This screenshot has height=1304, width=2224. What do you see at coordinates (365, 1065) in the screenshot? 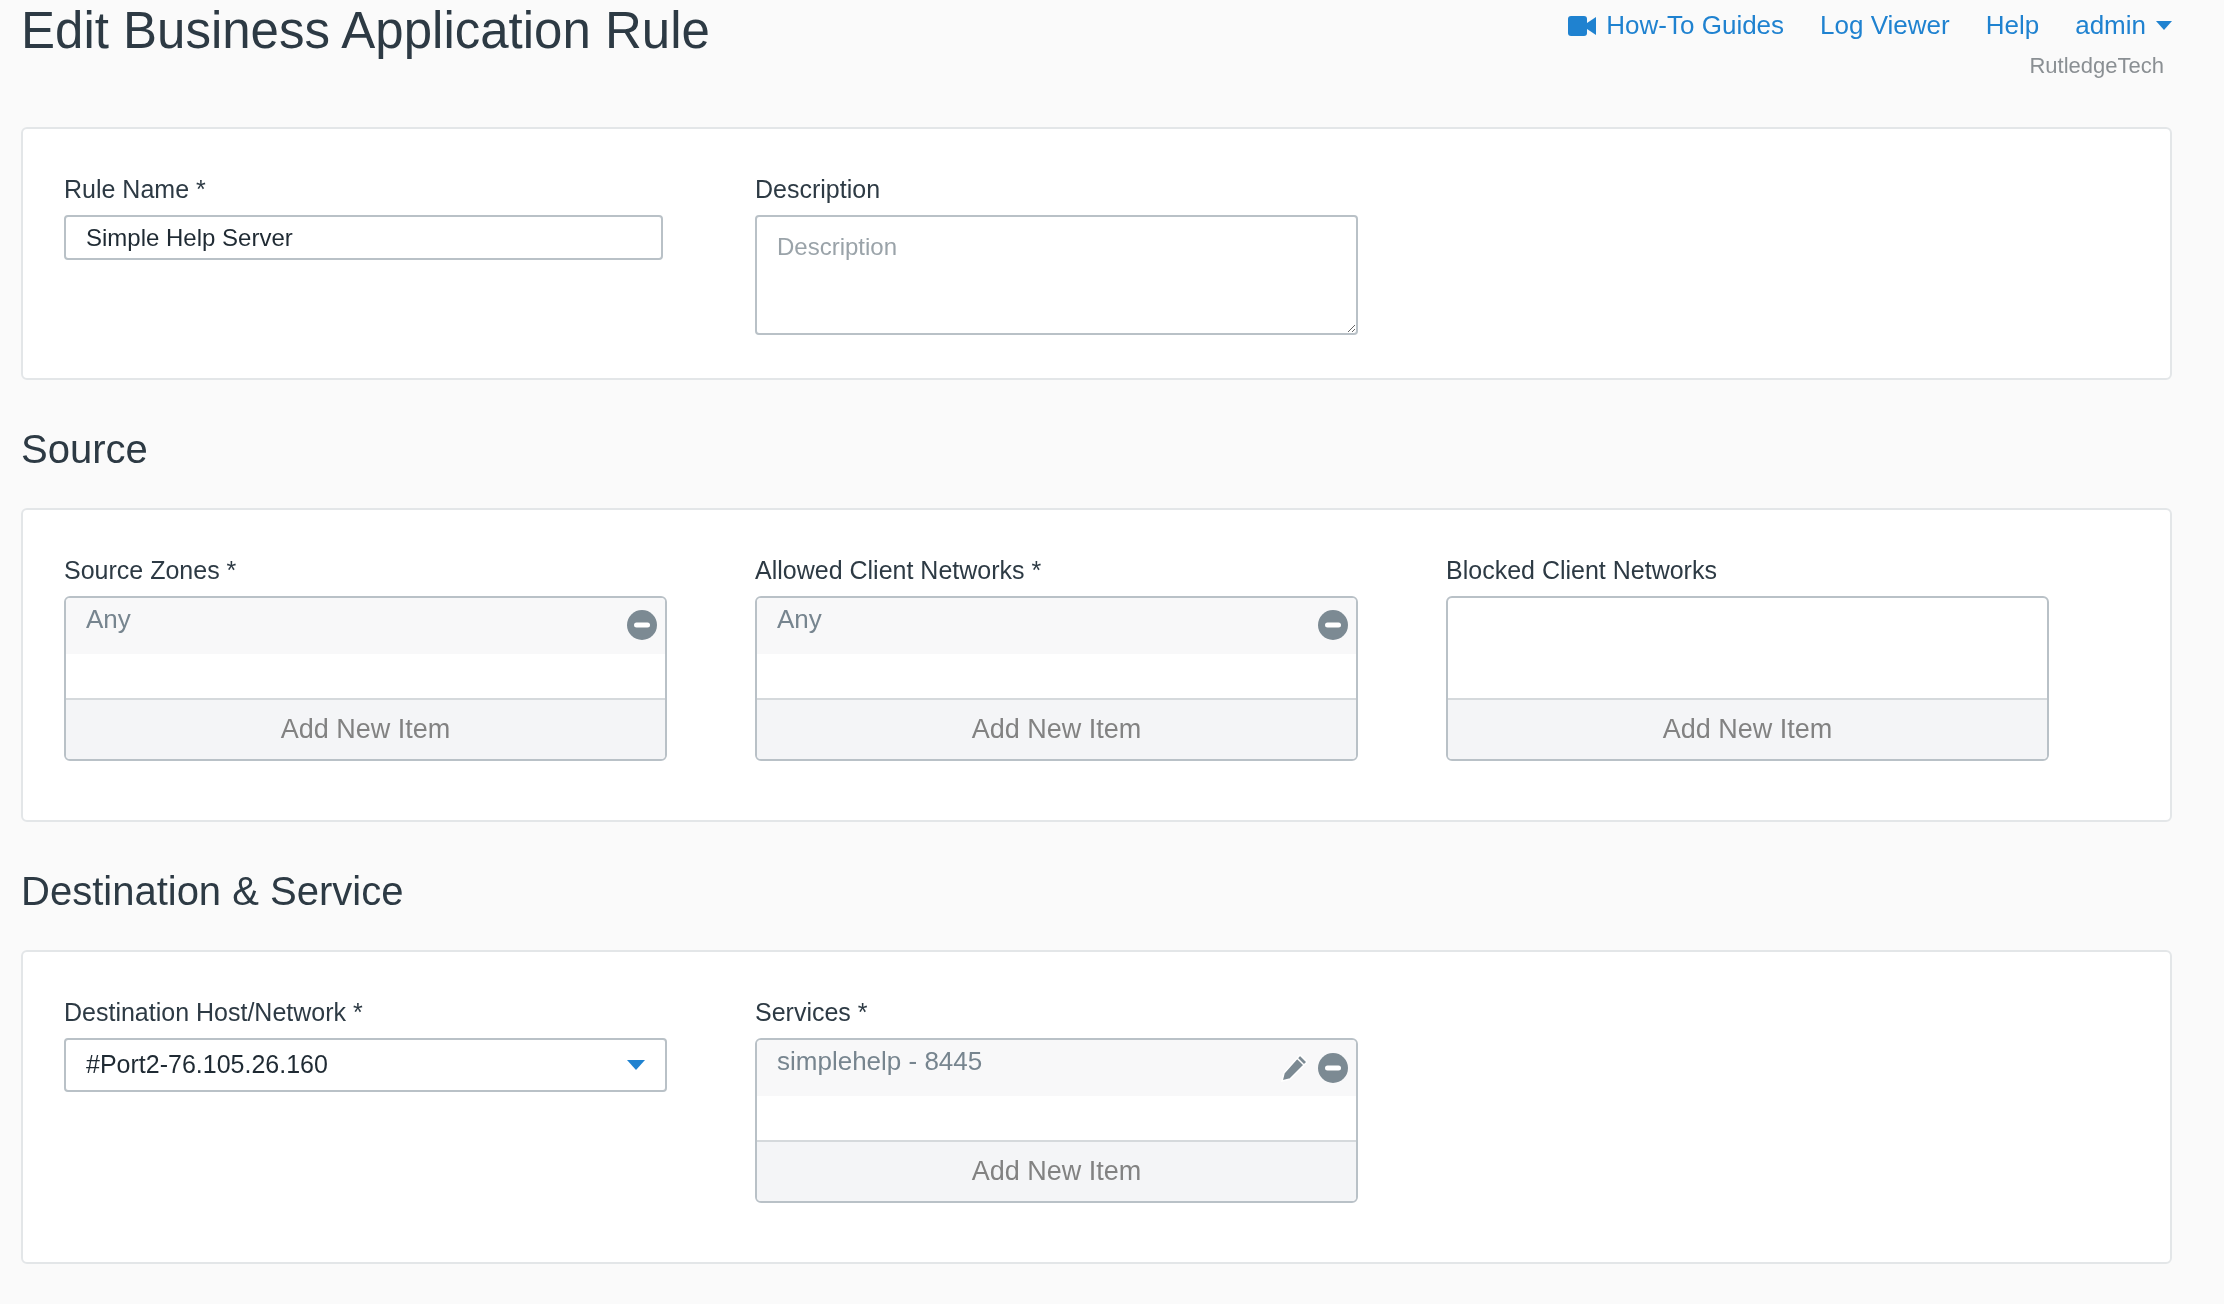
I see `destination-dropdown: #Port2-76.105.26.160` at bounding box center [365, 1065].